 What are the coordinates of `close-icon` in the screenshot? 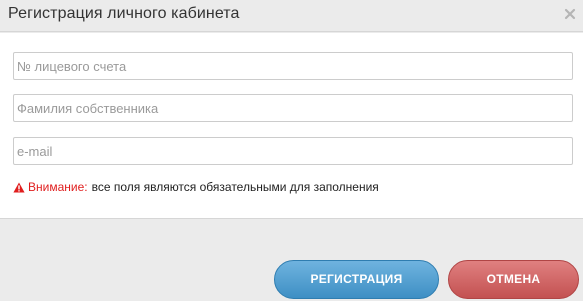 It's located at (570, 14).